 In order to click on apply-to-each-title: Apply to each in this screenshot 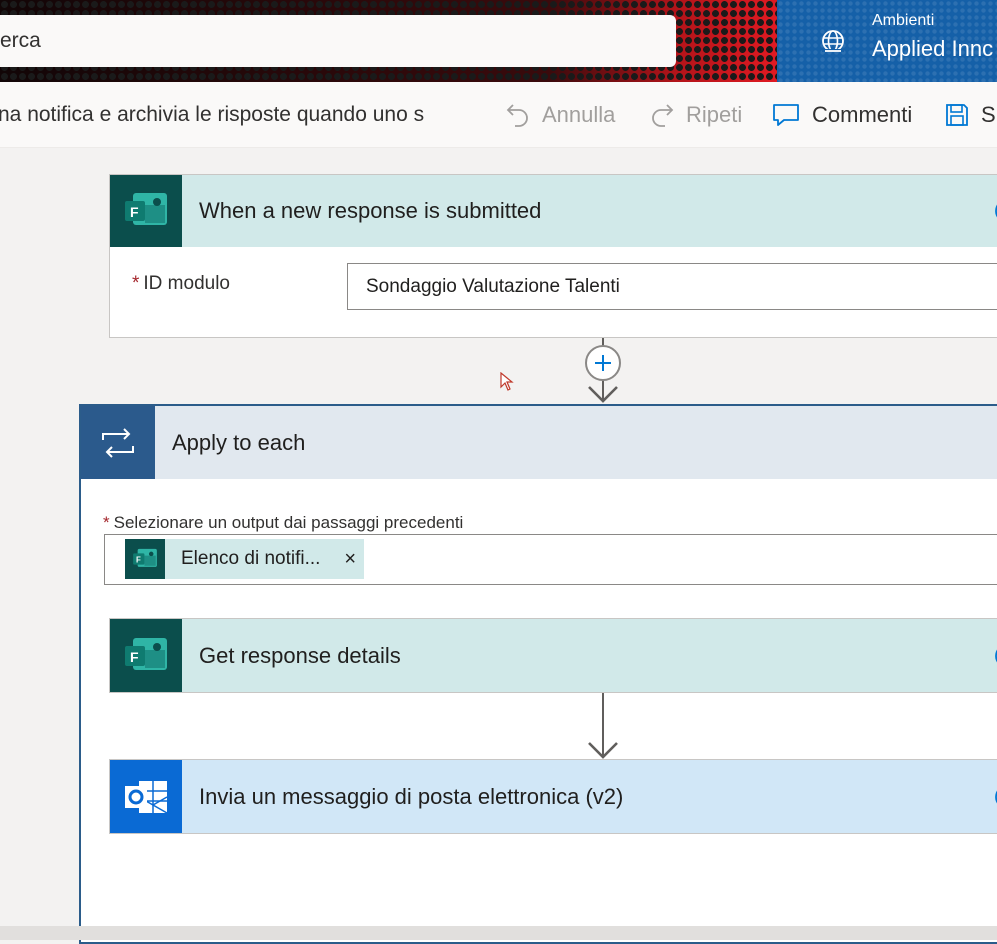, I will do `click(239, 442)`.